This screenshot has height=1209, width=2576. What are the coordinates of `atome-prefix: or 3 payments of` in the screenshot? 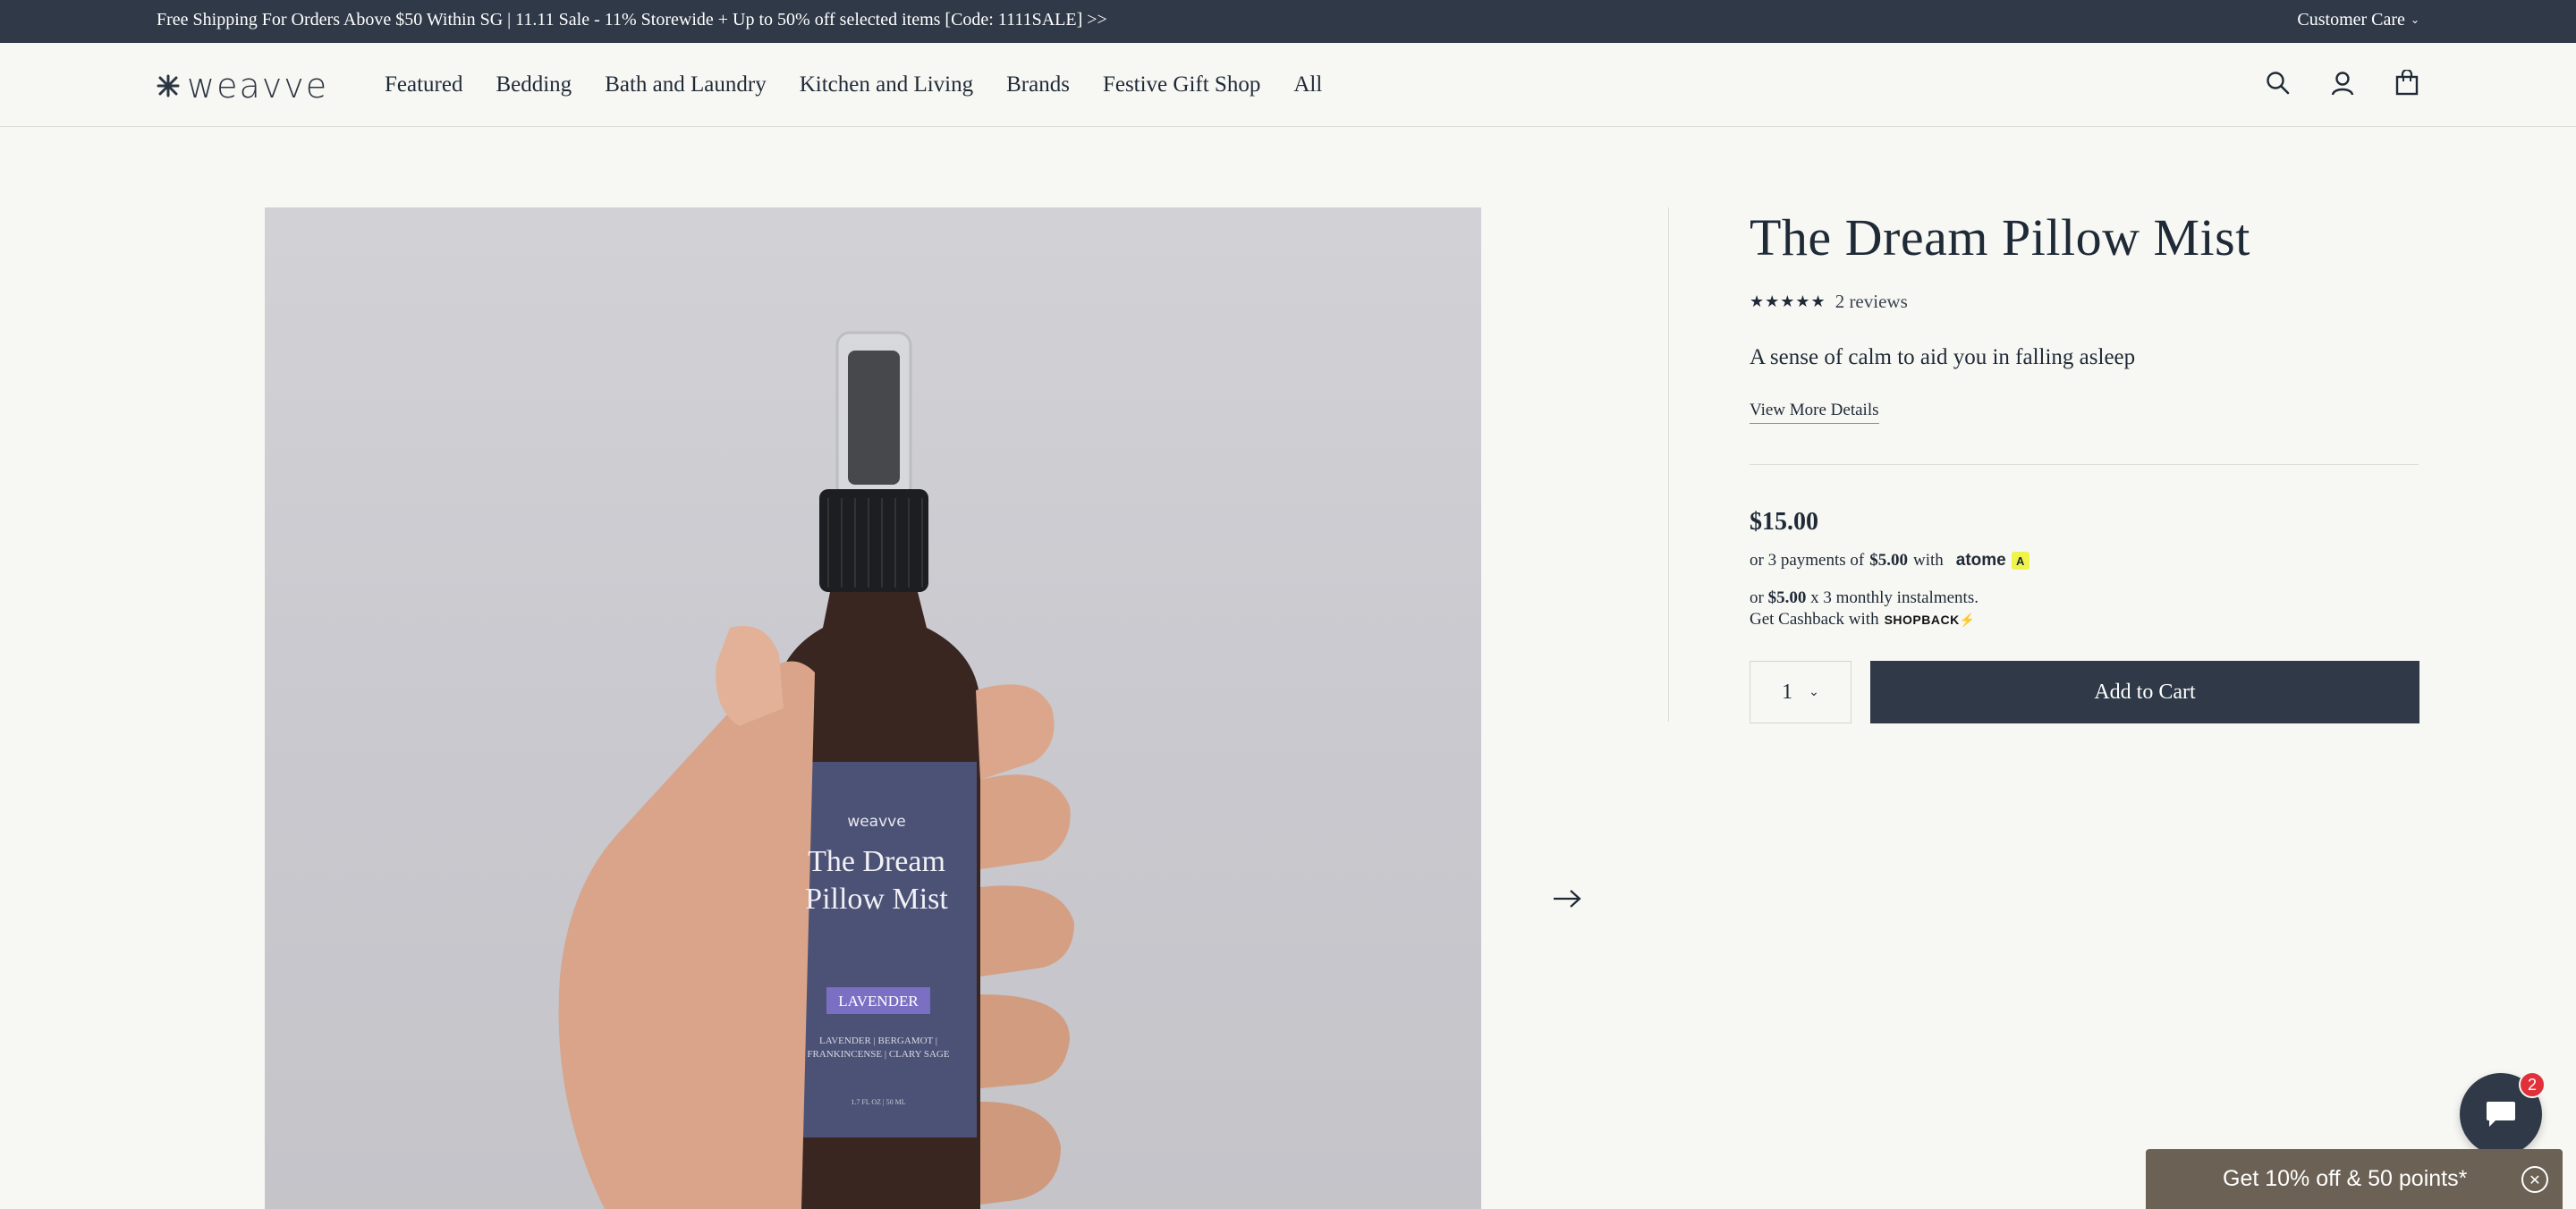 It's located at (1807, 560).